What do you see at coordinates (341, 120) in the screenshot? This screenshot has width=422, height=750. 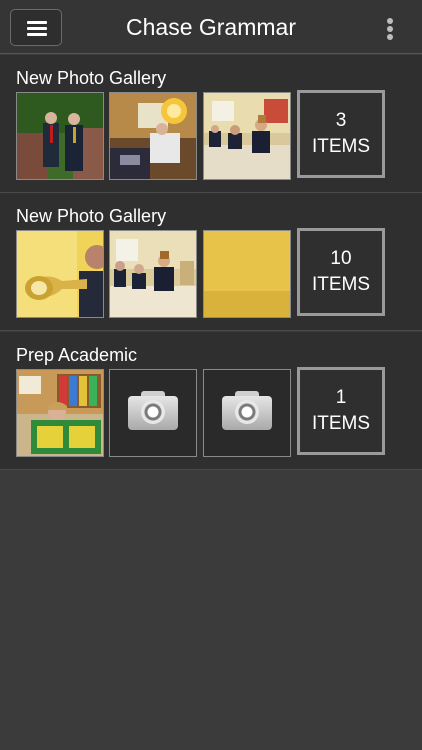 I see `item-count: 3` at bounding box center [341, 120].